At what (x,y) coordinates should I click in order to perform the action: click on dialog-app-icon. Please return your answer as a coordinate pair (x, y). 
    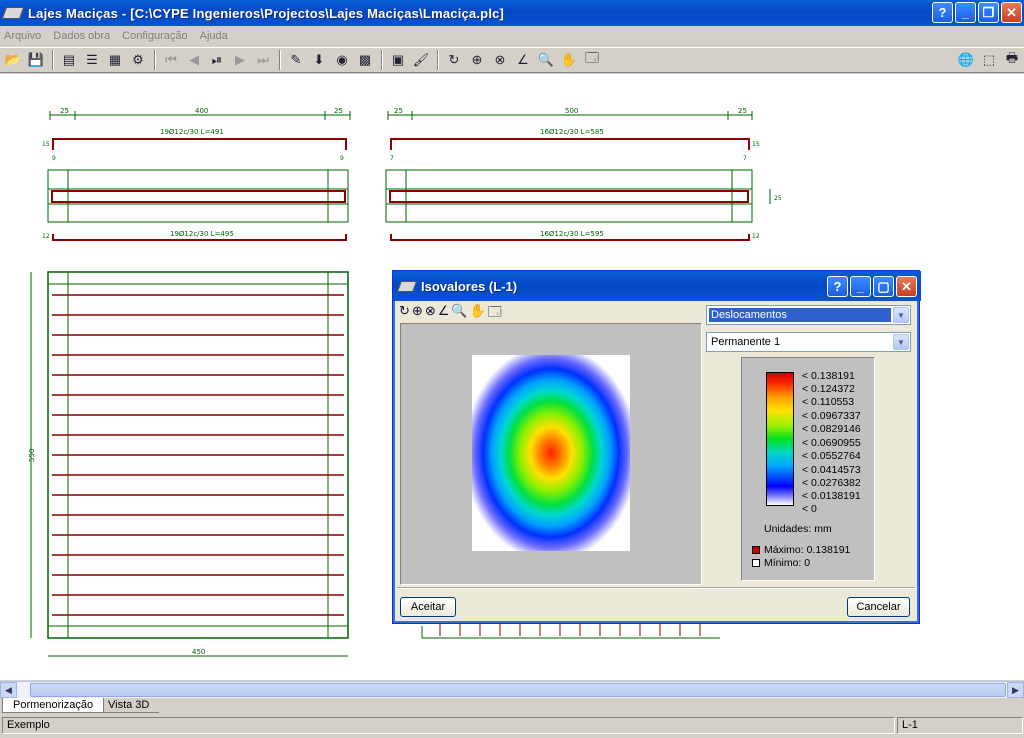
    Looking at the image, I should click on (407, 286).